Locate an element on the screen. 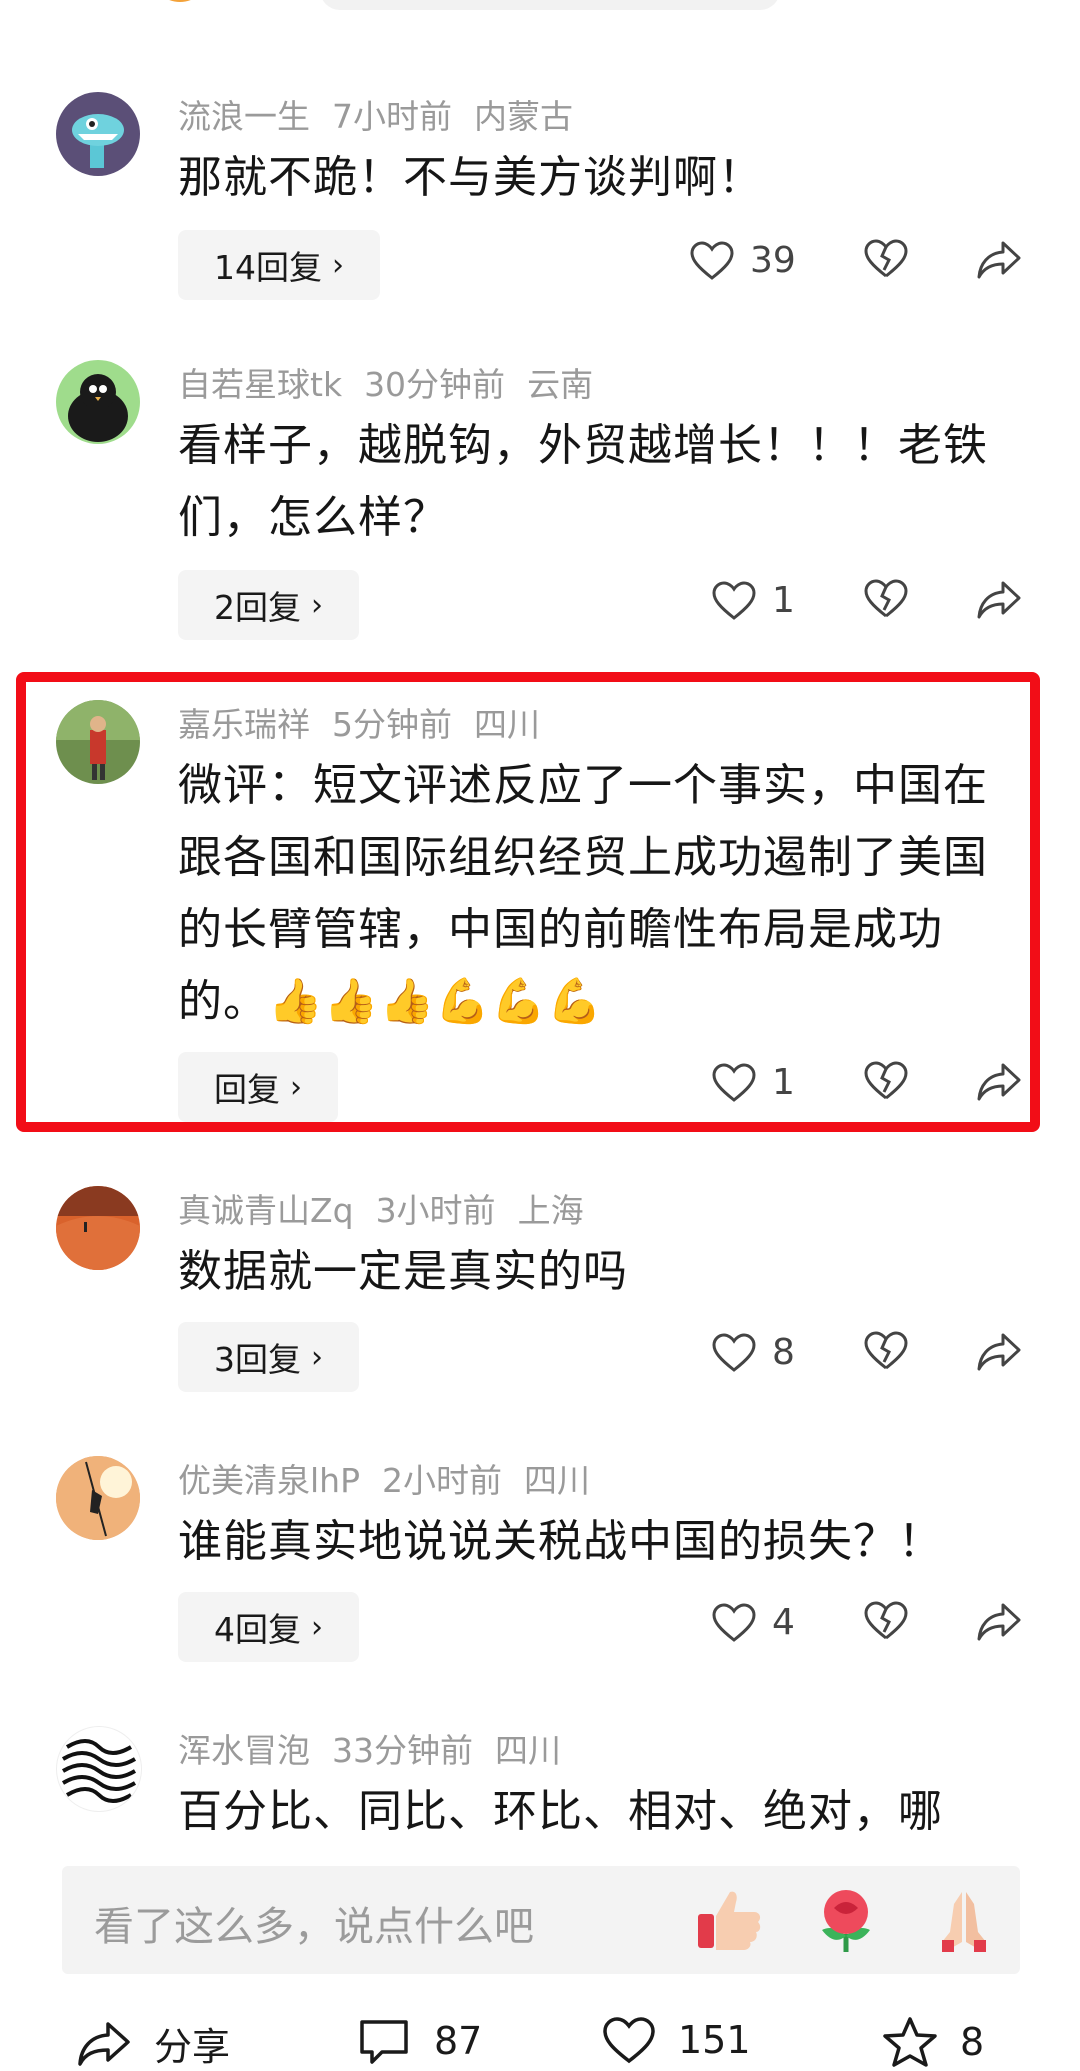 Image resolution: width=1080 pixels, height=2071 pixels. reply-label: 4回复 is located at coordinates (257, 1629).